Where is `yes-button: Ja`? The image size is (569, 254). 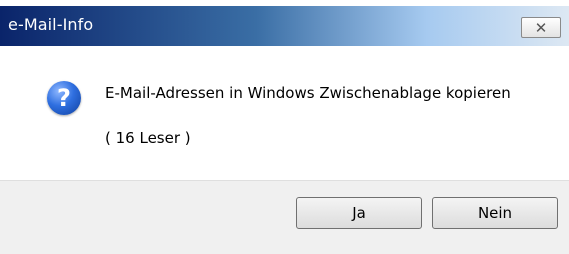 yes-button: Ja is located at coordinates (359, 213).